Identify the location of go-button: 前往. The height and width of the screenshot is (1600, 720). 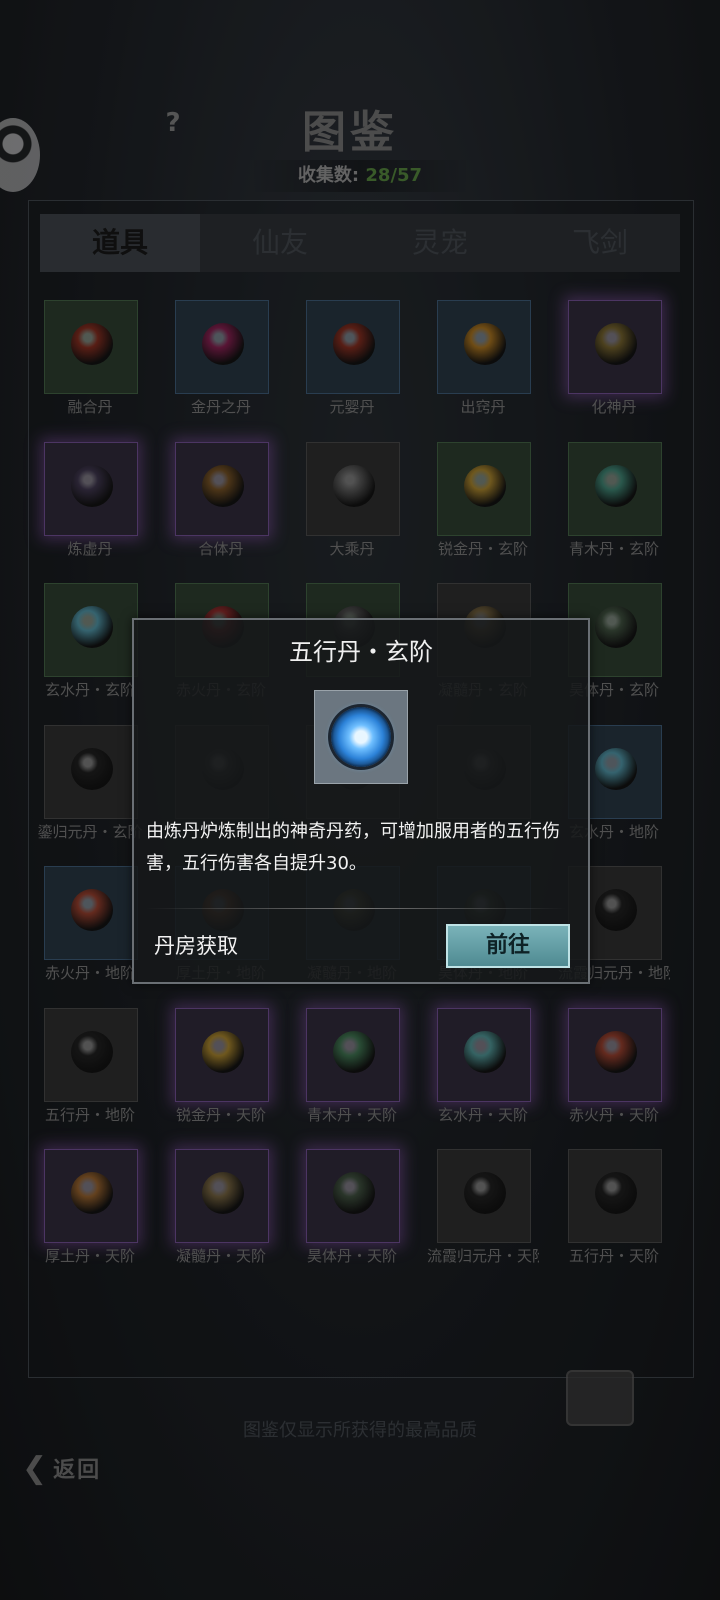
(508, 946).